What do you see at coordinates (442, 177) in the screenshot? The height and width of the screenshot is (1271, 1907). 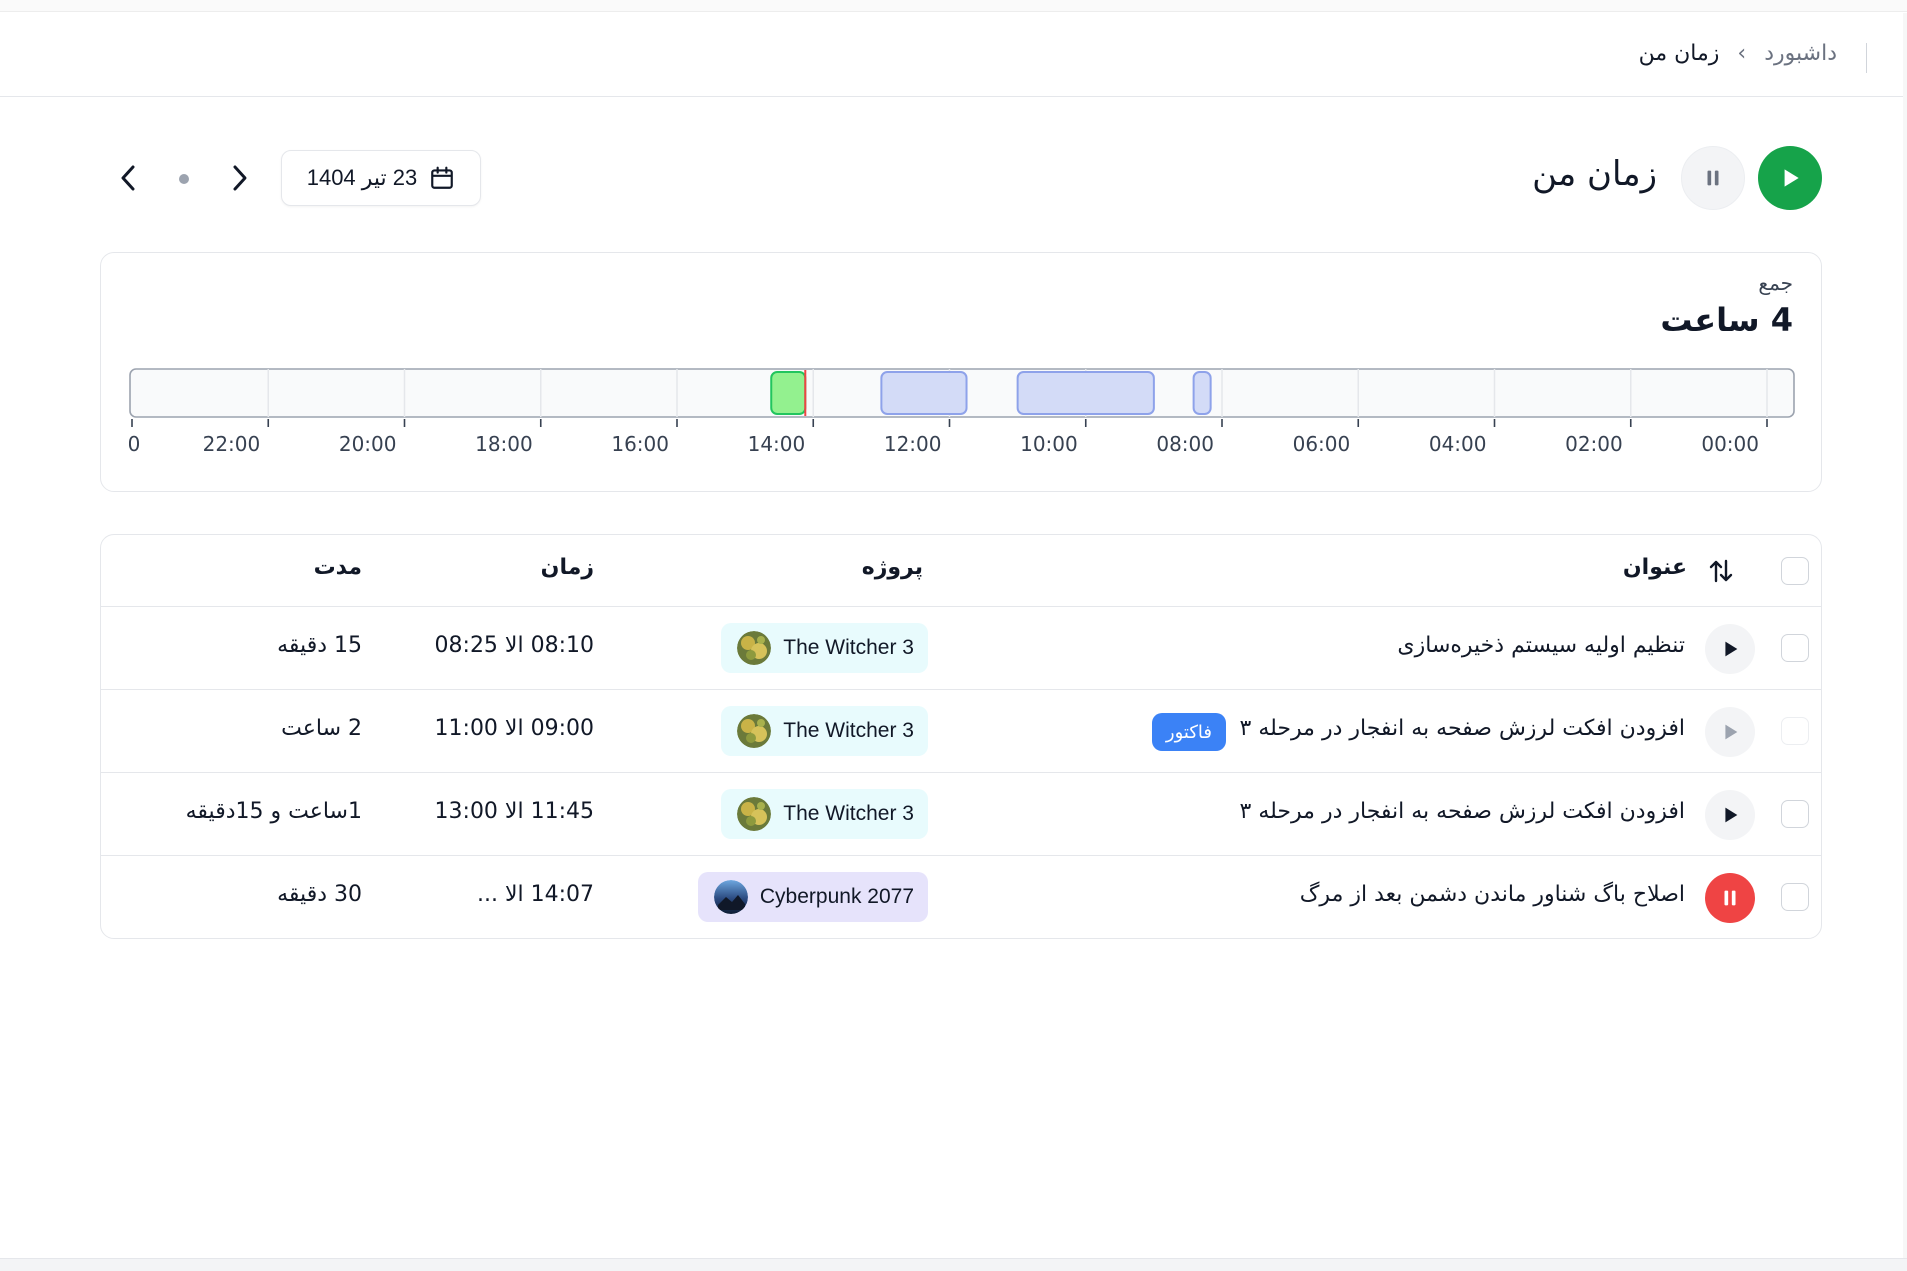 I see `calendar-icon` at bounding box center [442, 177].